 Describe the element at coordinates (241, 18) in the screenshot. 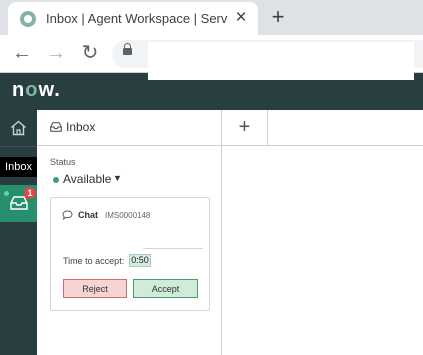

I see `close-tab-icon: ×` at that location.